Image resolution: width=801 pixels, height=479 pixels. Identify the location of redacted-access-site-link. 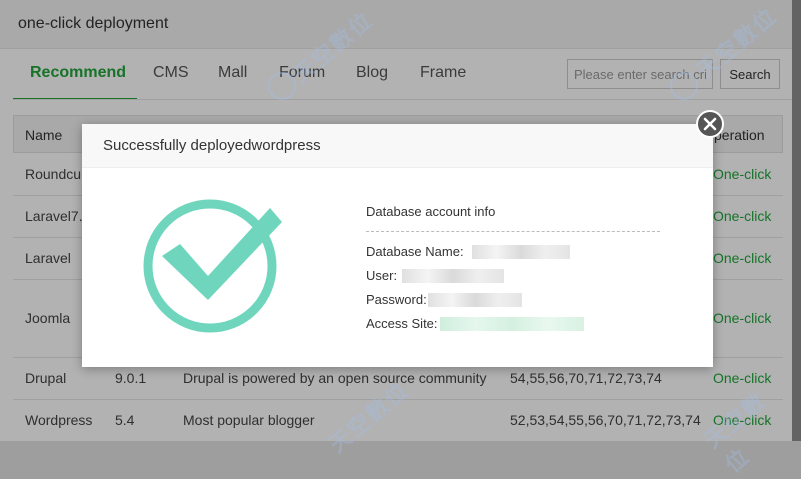
(512, 324).